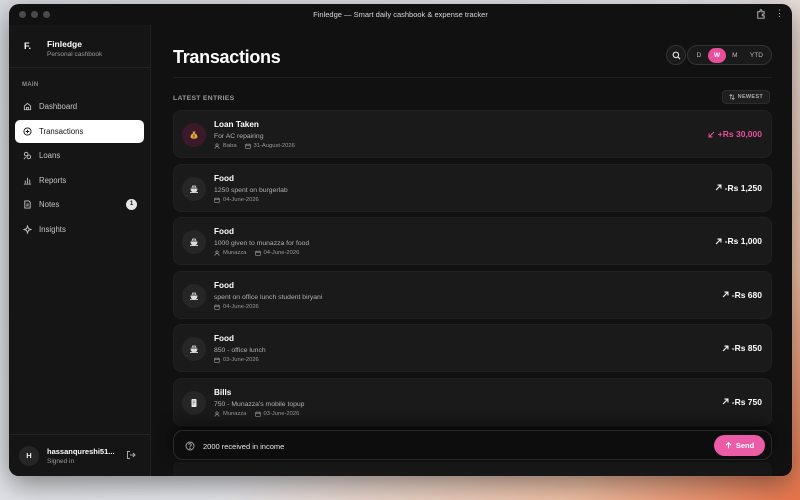 The width and height of the screenshot is (800, 500). I want to click on bill-icon, so click(194, 402).